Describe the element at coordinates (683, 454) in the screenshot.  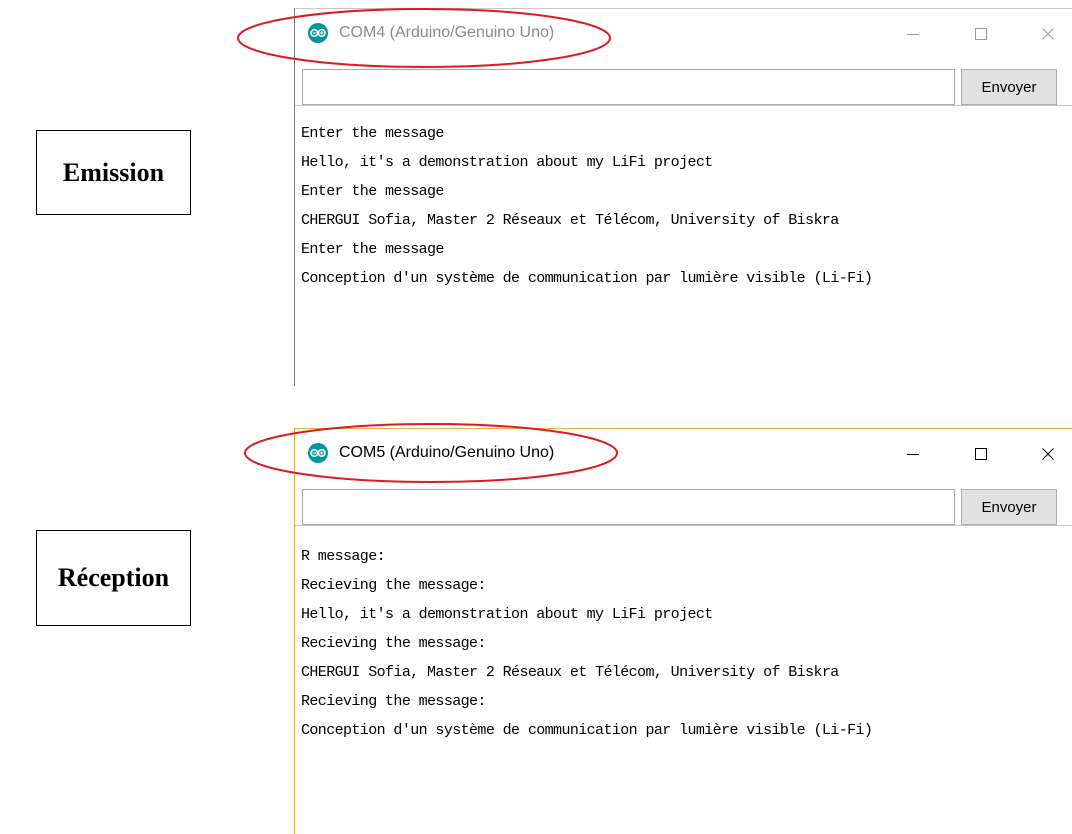
I see `title-bar: COM5 (Arduino/Genuino Uno)` at that location.